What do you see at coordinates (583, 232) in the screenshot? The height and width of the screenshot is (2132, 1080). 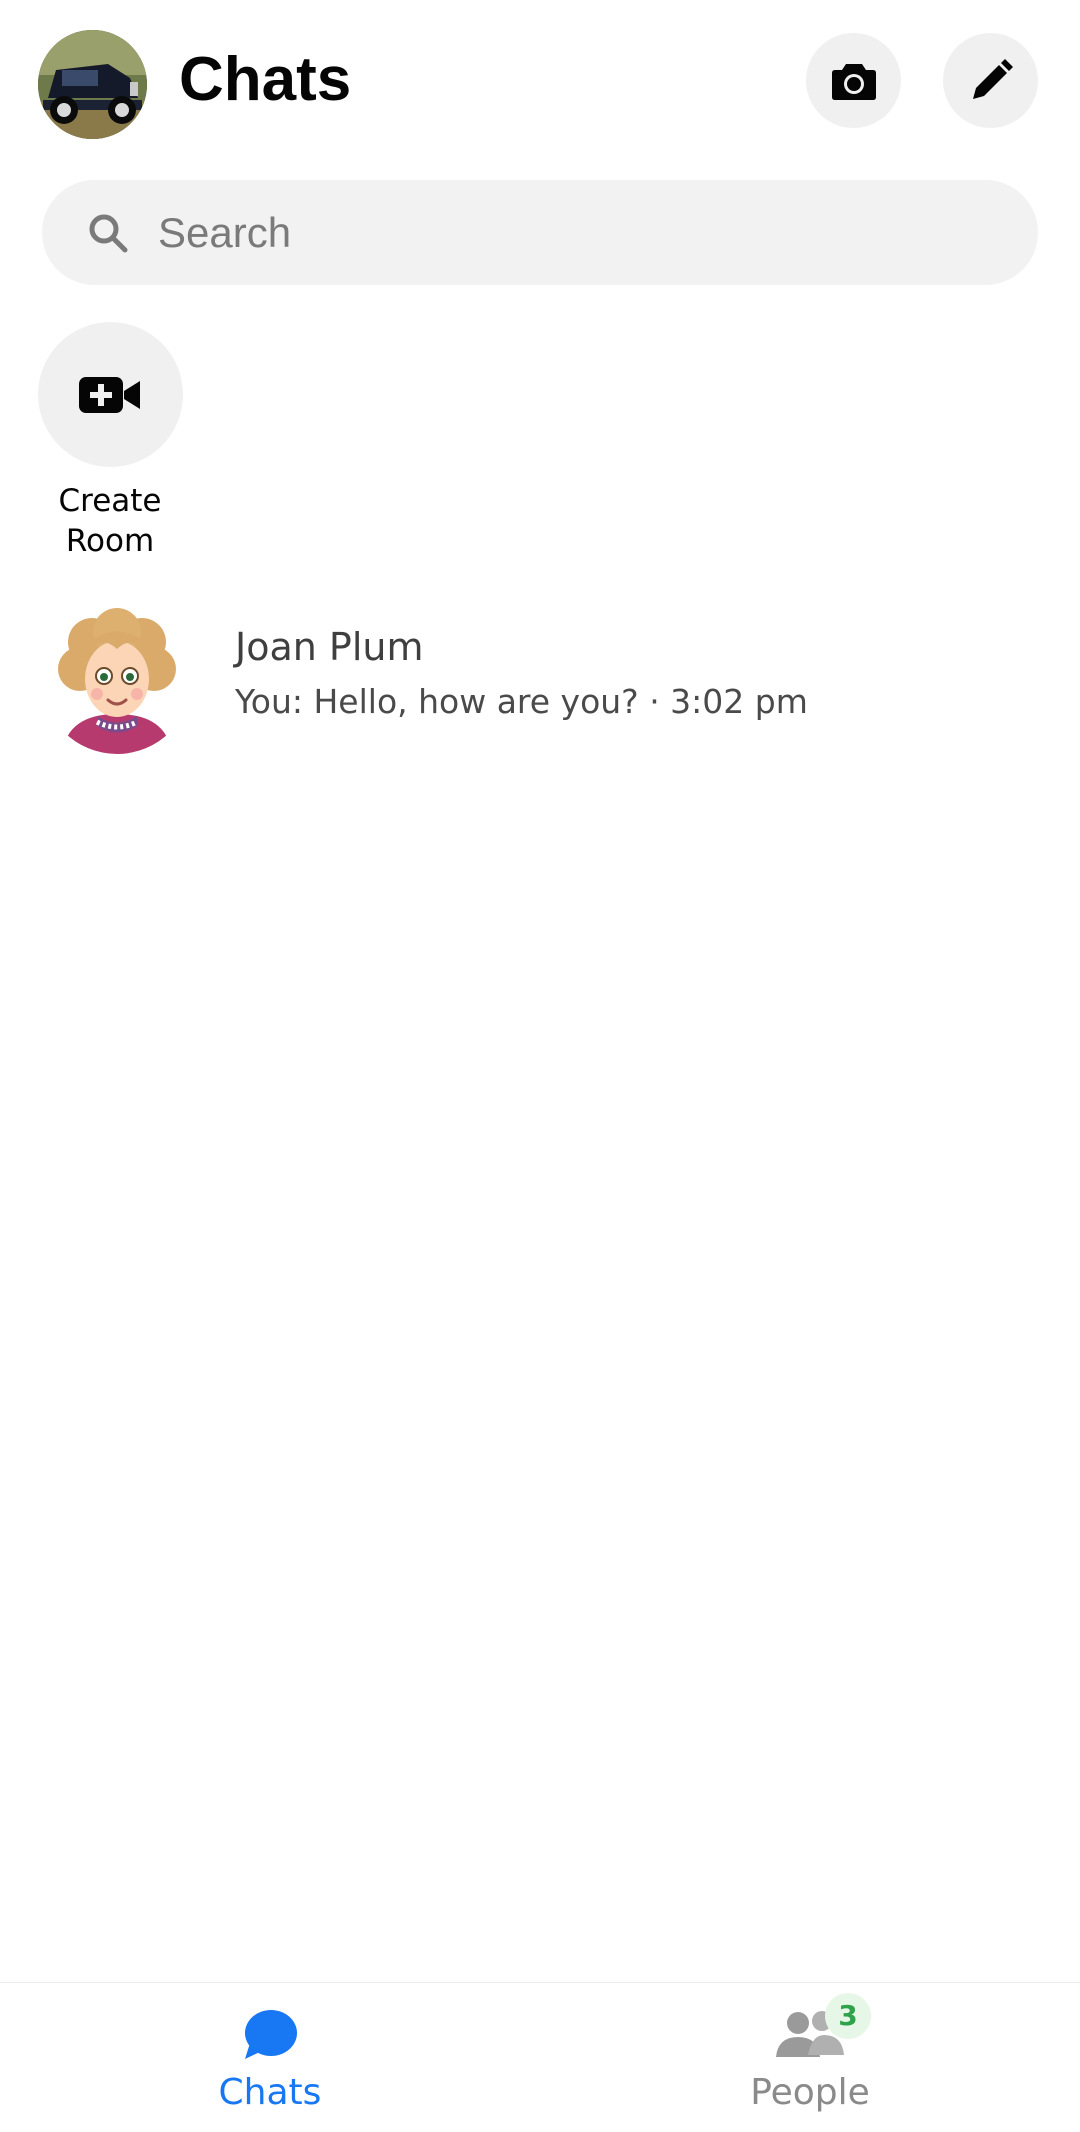 I see `search-input` at bounding box center [583, 232].